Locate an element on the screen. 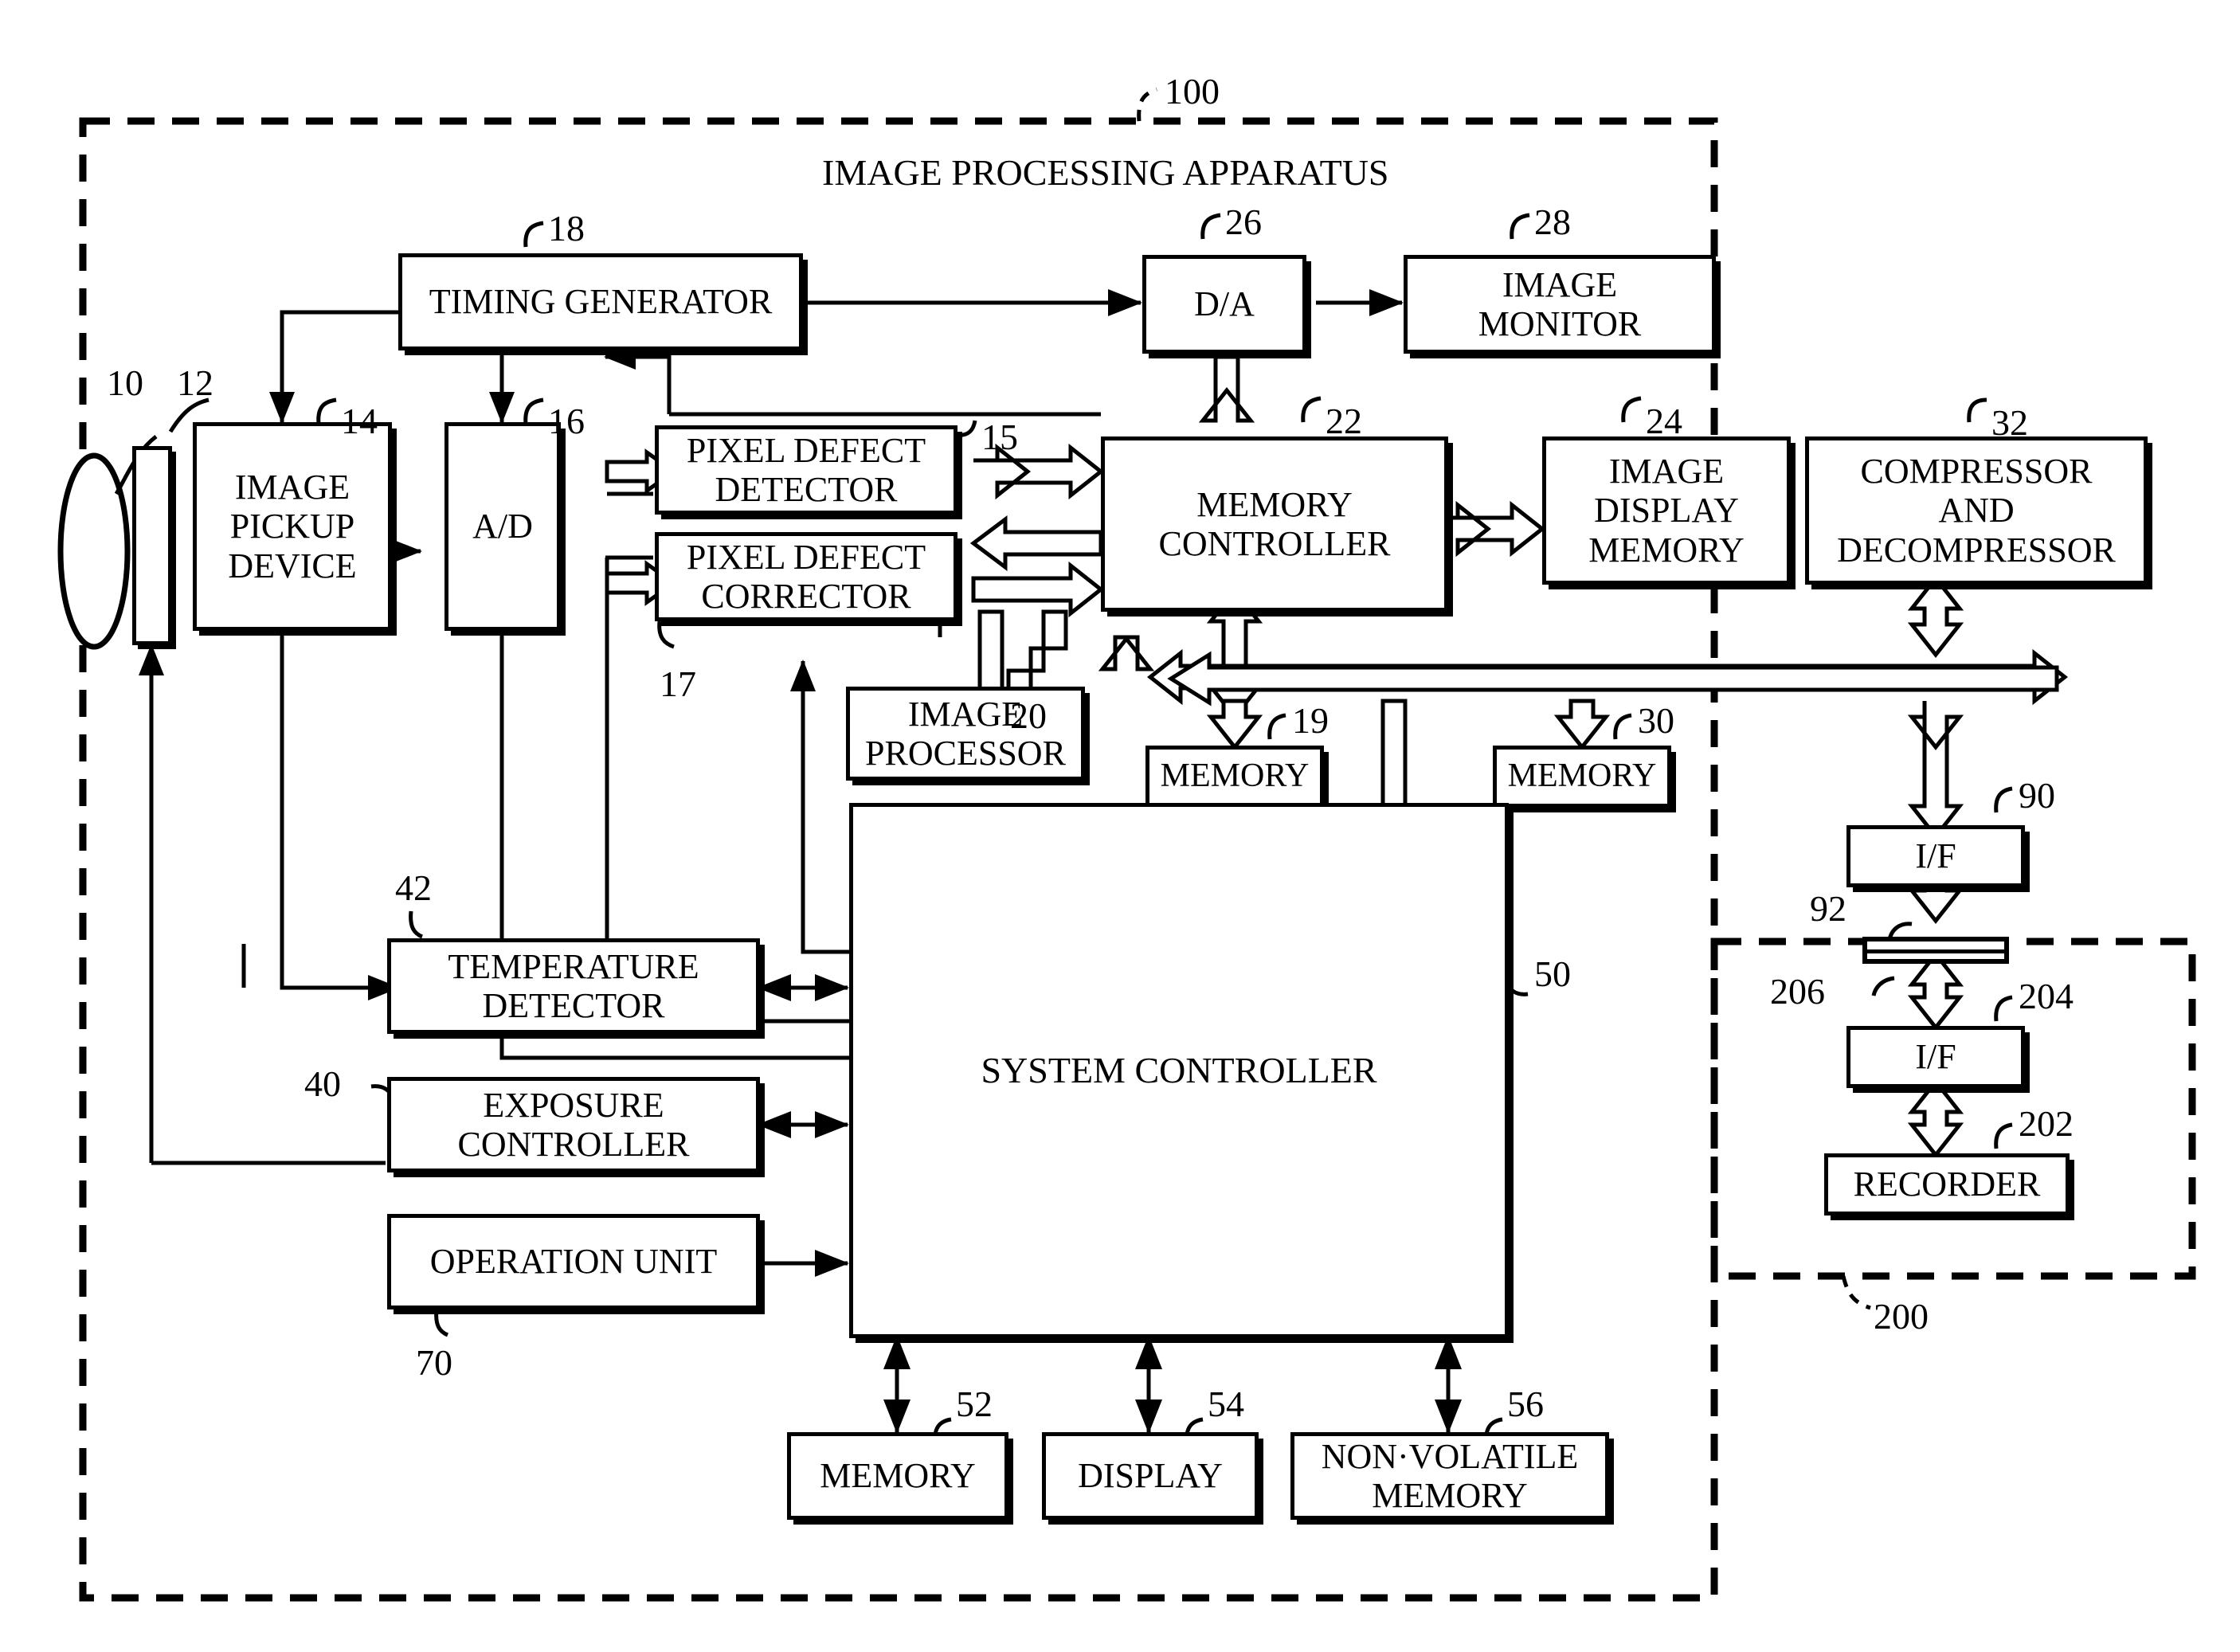 The height and width of the screenshot is (1652, 2240). memory-30-label: MEMORY is located at coordinates (1582, 776).